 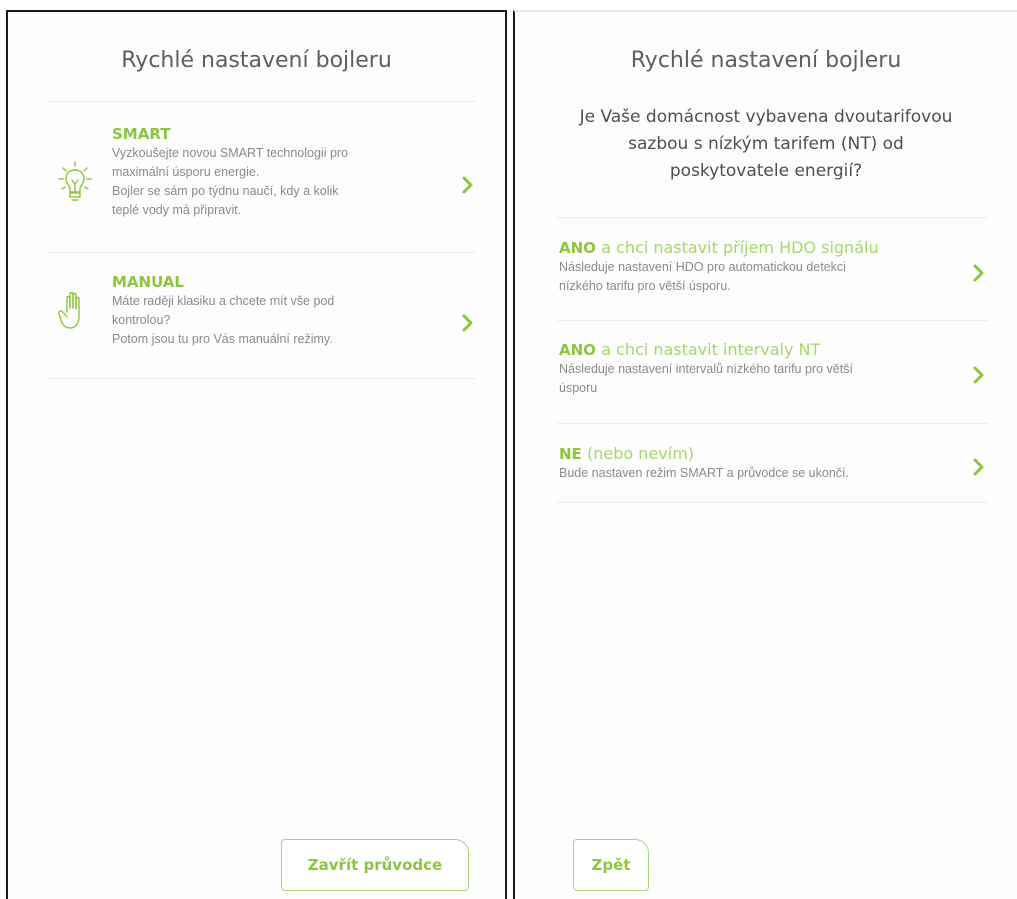 I want to click on option-hdo-bold: ANO, so click(x=577, y=248).